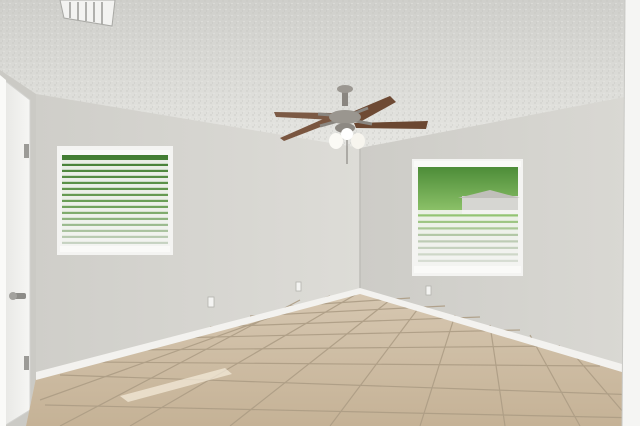 The height and width of the screenshot is (426, 640). I want to click on left-window, so click(115, 200).